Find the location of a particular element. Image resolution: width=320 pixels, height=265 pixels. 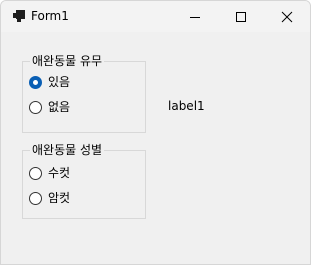

minimize-button is located at coordinates (195, 16).